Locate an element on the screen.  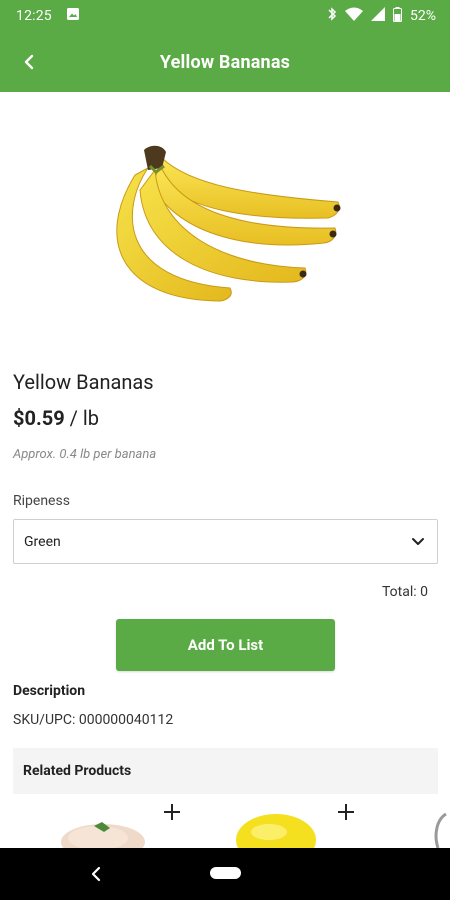
lemon-image is located at coordinates (278, 830).